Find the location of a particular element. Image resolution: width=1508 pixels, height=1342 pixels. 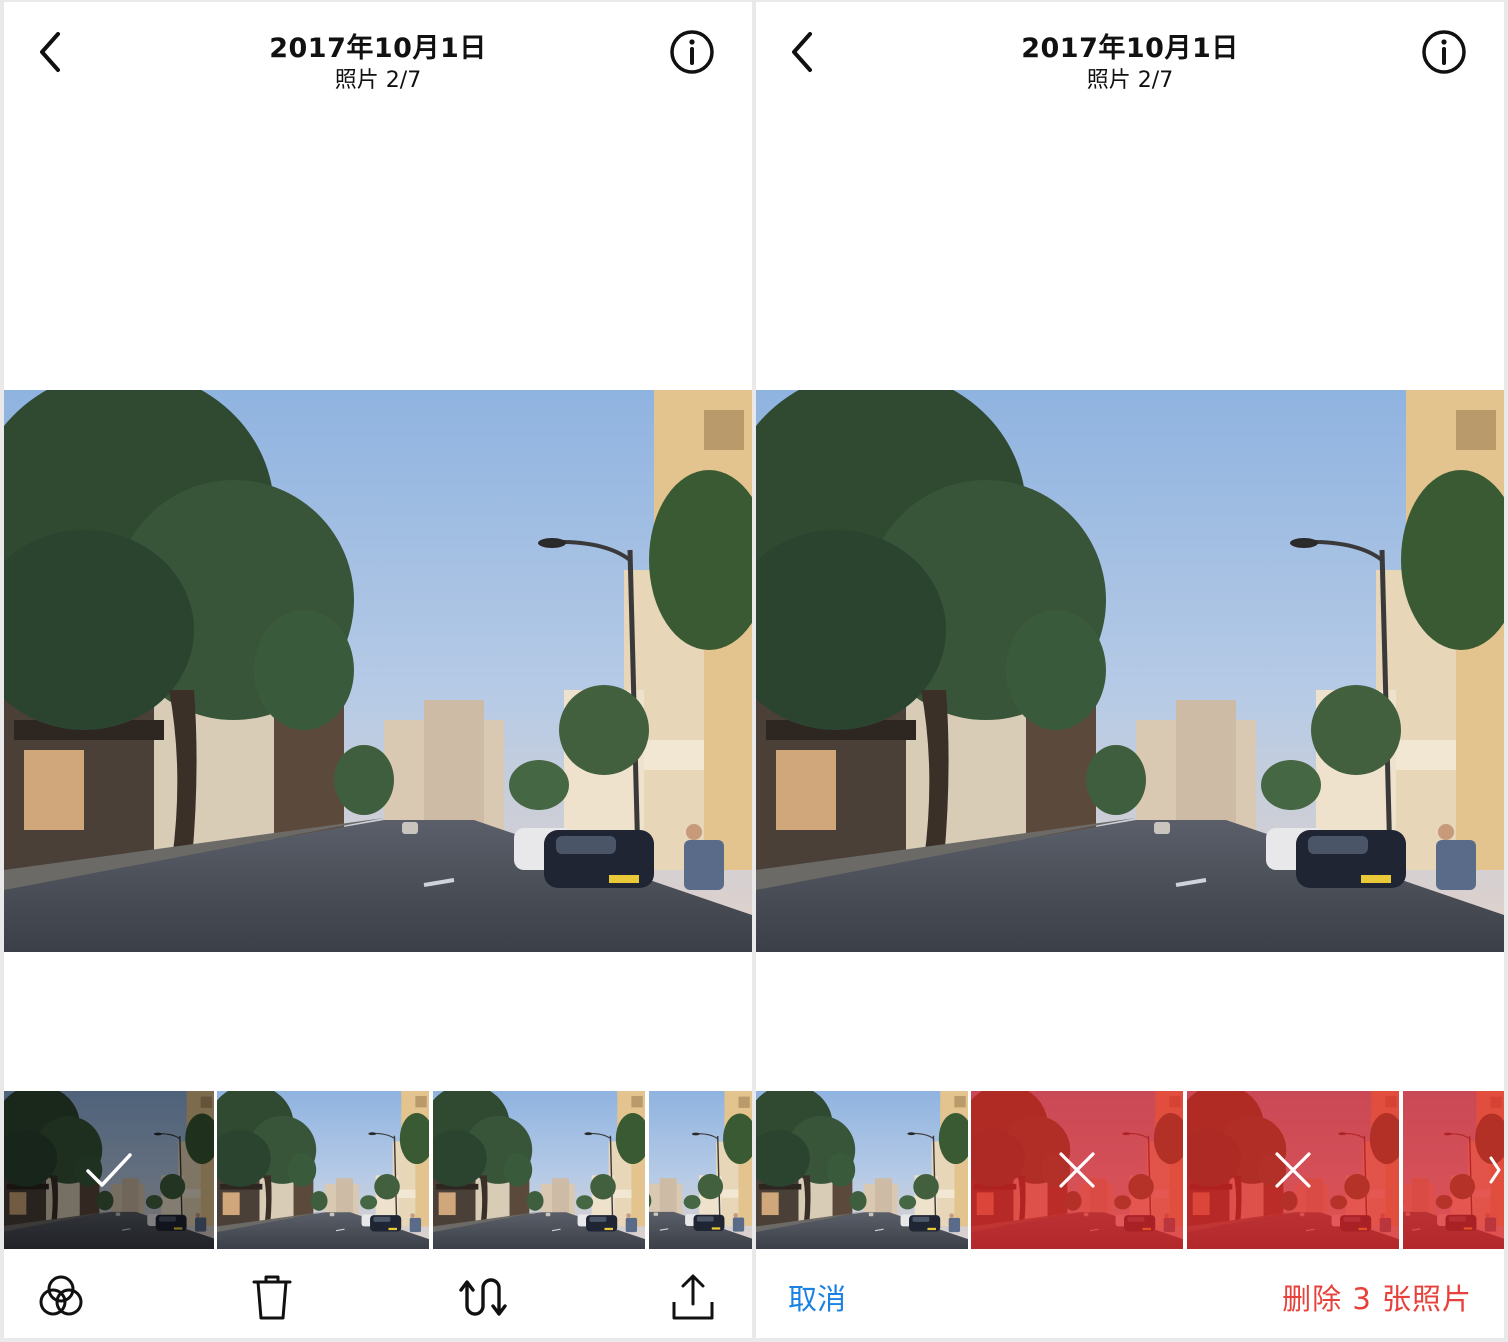

bottom-toolbar: 取消 删除 3 张照片 is located at coordinates (1130, 1294).